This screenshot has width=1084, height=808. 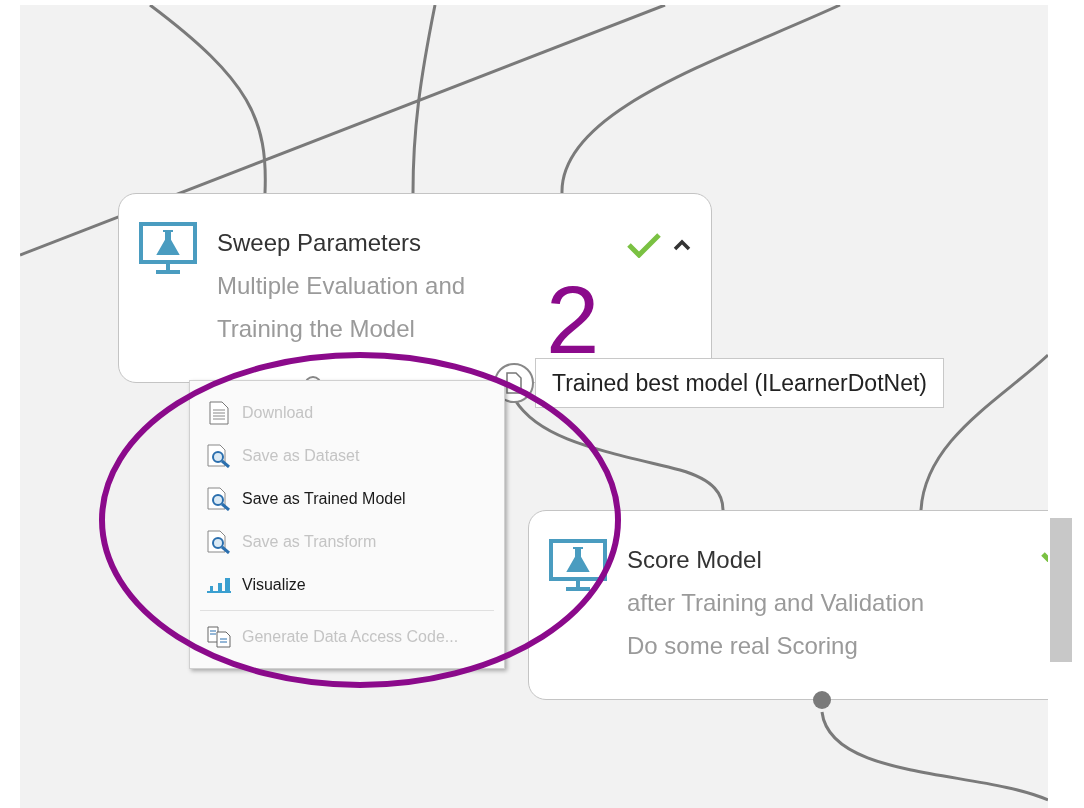 I want to click on module-description: Training the Model, so click(x=316, y=329).